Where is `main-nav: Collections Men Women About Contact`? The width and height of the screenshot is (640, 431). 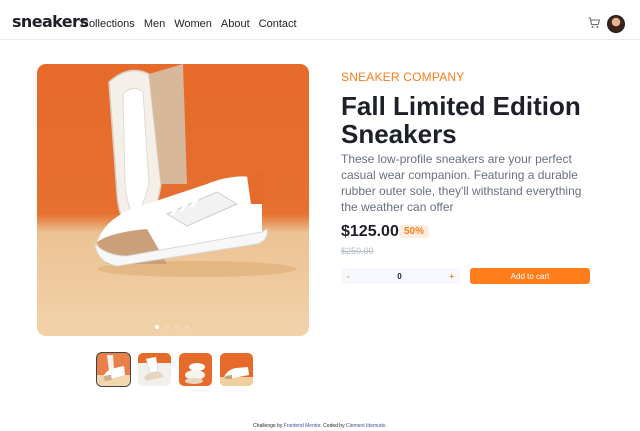 main-nav: Collections Men Women About Contact is located at coordinates (189, 24).